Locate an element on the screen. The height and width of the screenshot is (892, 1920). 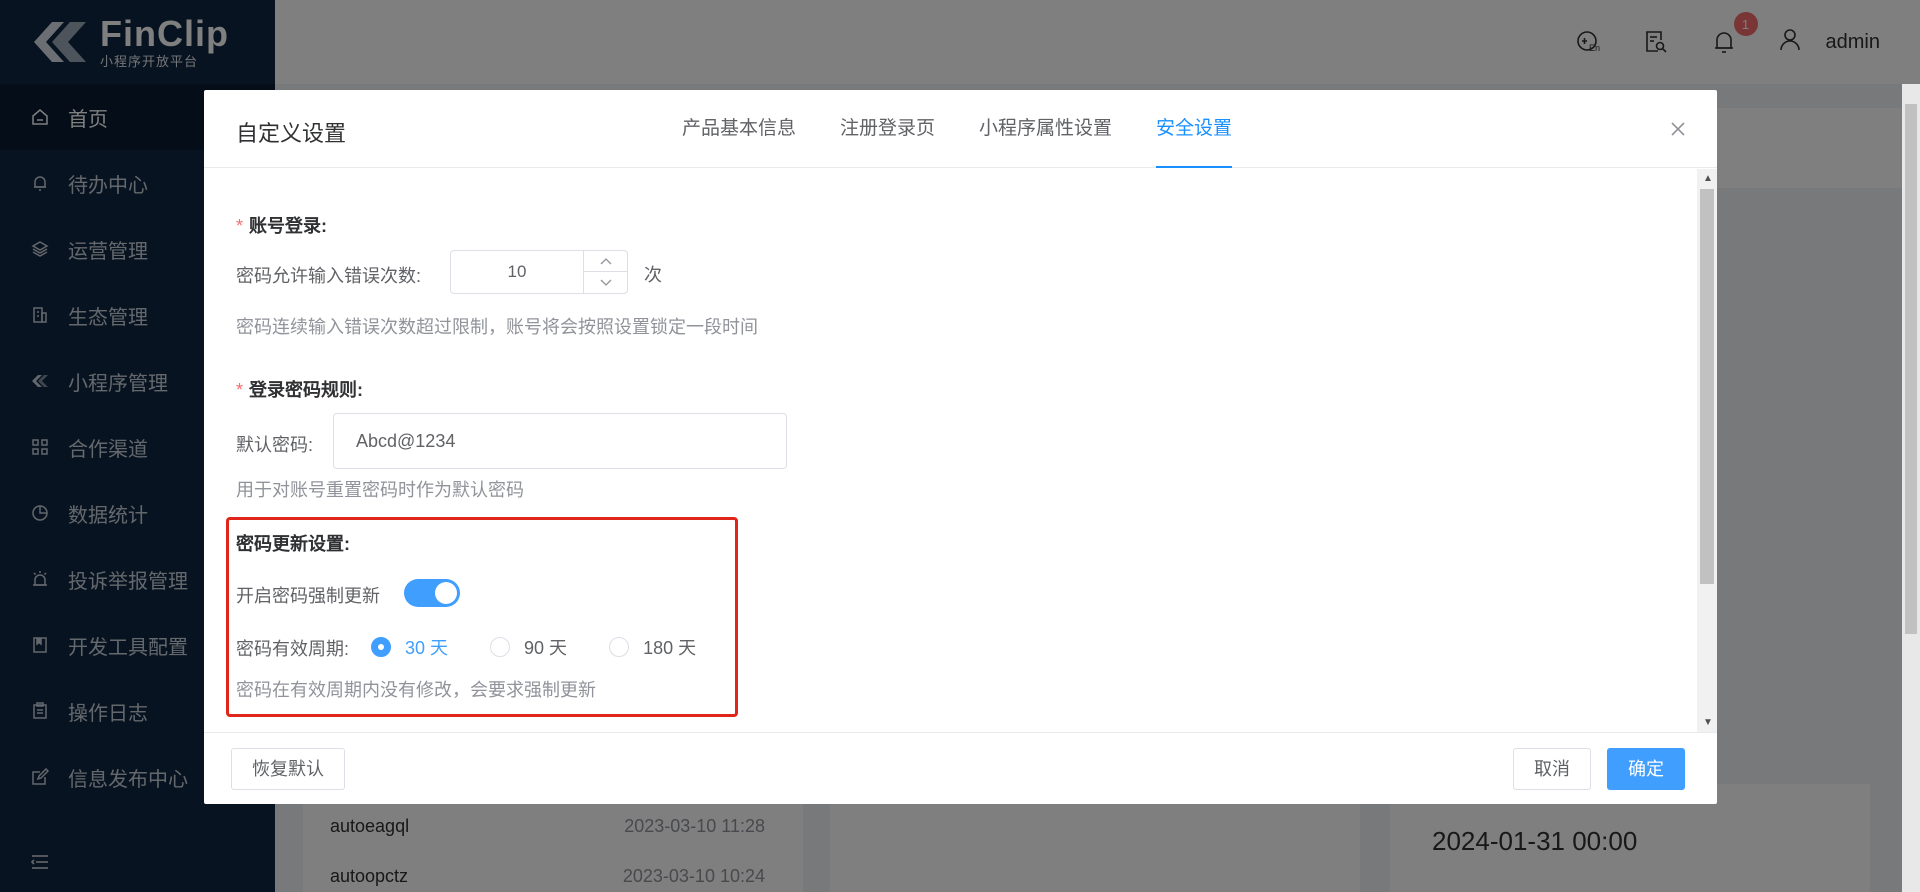
tab-product-info: 产品基本信息 is located at coordinates (739, 129).